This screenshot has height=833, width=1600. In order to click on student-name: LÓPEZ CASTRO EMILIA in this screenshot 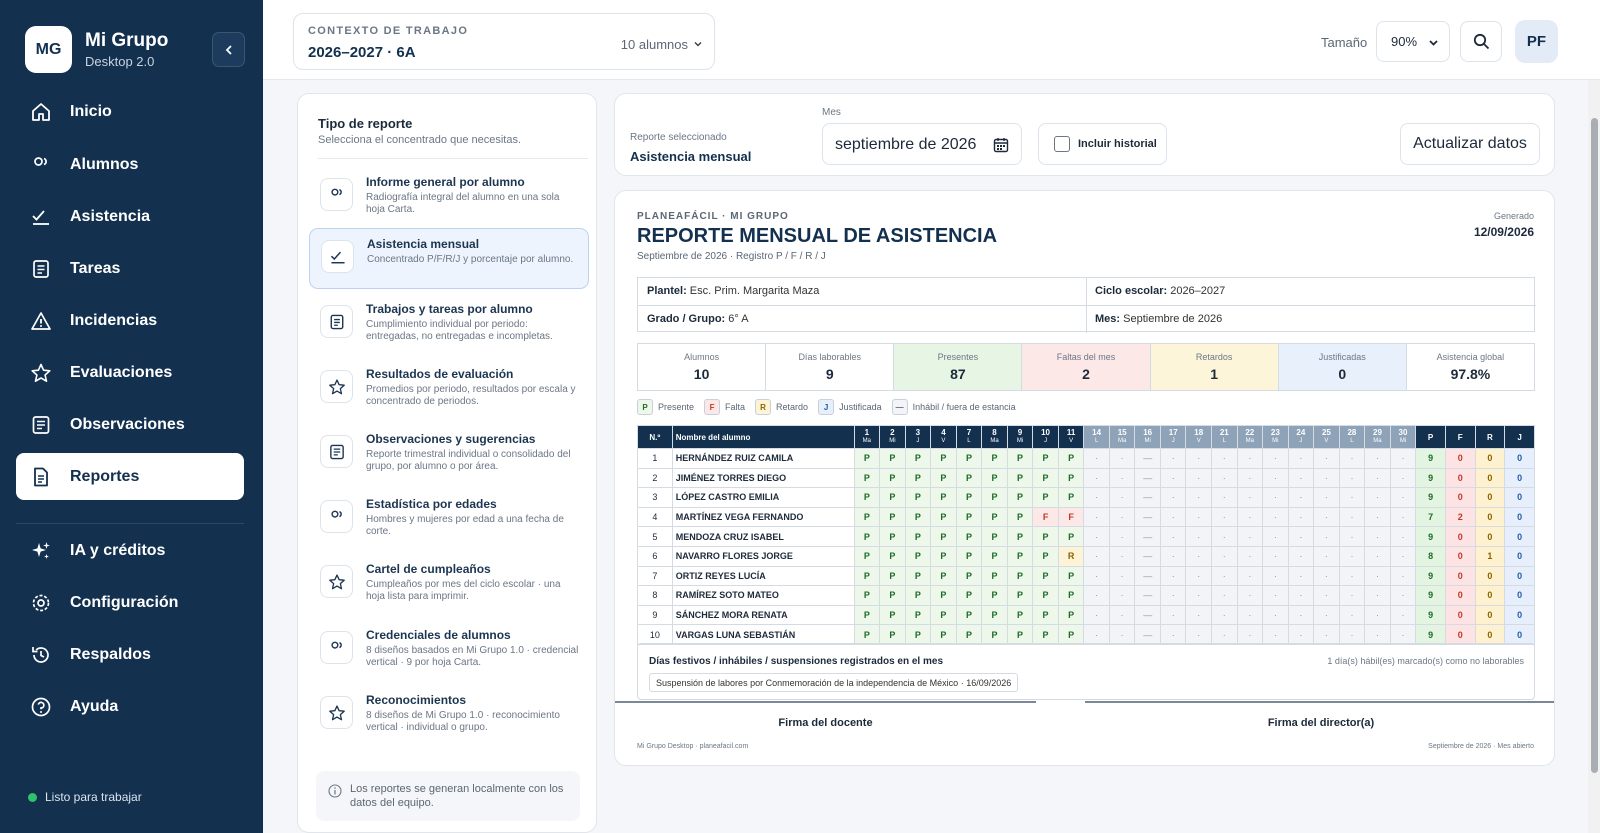, I will do `click(763, 497)`.